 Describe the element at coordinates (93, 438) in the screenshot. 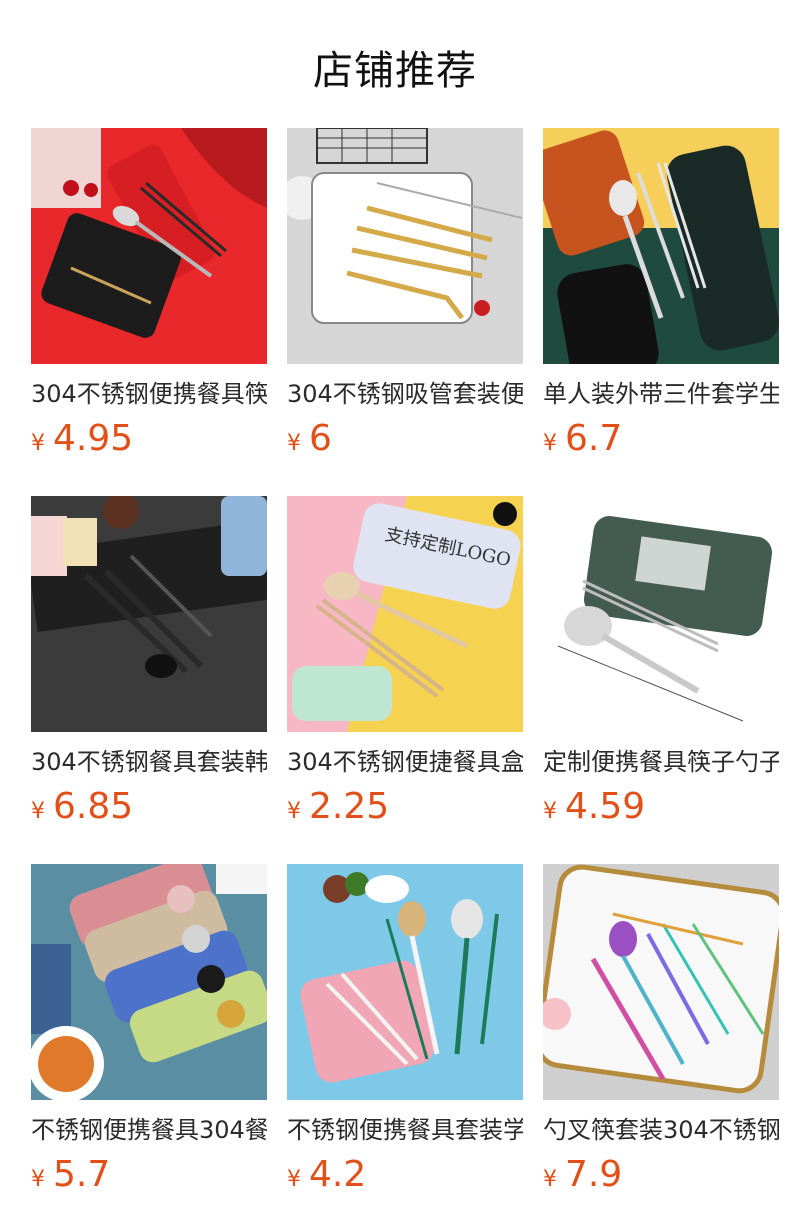

I see `price-value: 4.95` at that location.